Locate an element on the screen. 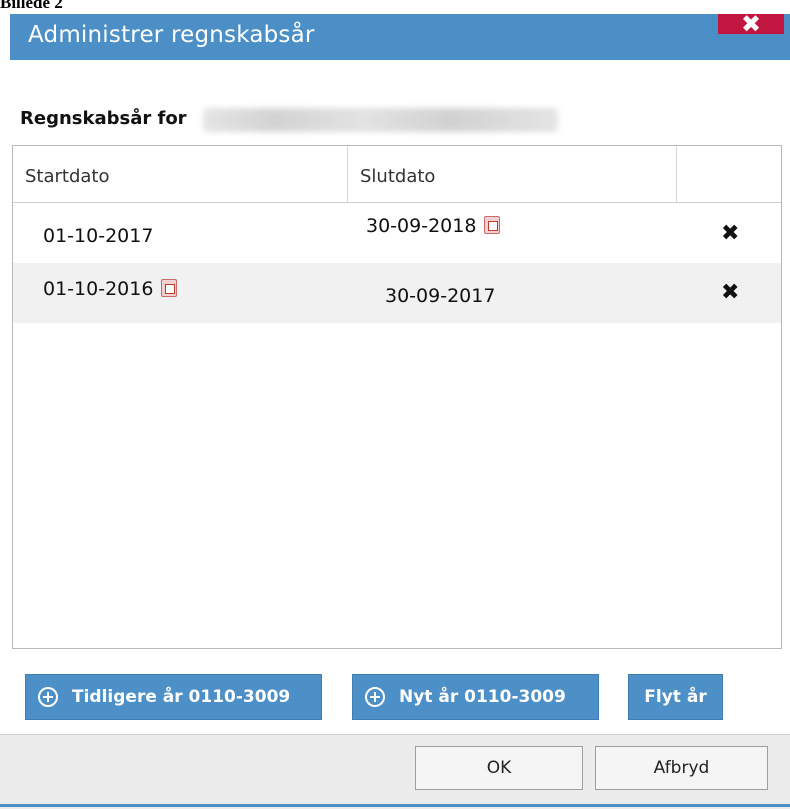 The image size is (790, 809). cancel-button: Afbryd is located at coordinates (681, 768).